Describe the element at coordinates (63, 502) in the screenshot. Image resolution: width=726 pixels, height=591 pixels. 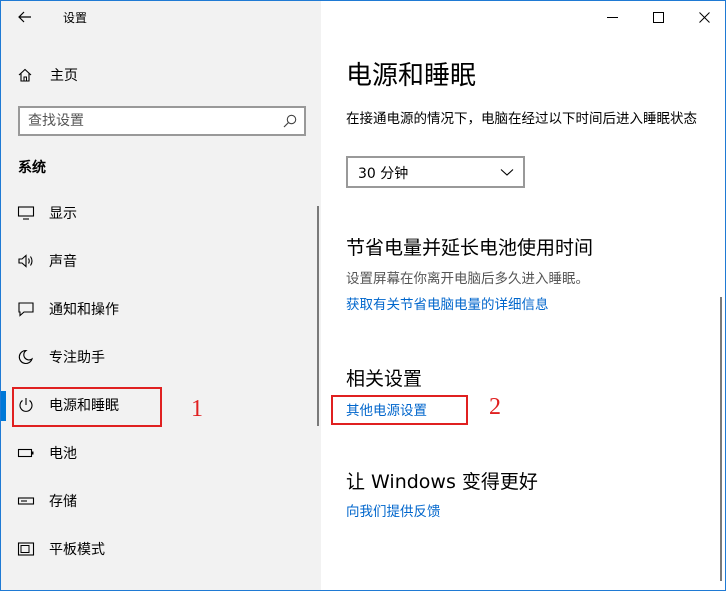
I see `sidebar-item-label: 存储` at that location.